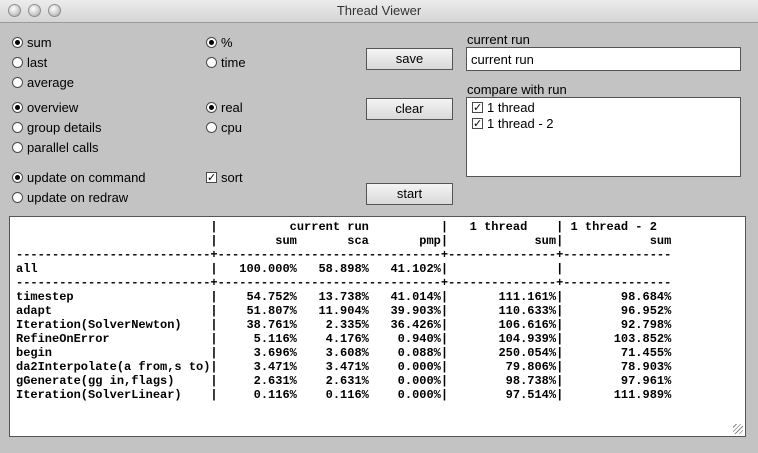 The image size is (758, 453). Describe the element at coordinates (520, 123) in the screenshot. I see `compare-item-label: 1 thread - 2` at that location.